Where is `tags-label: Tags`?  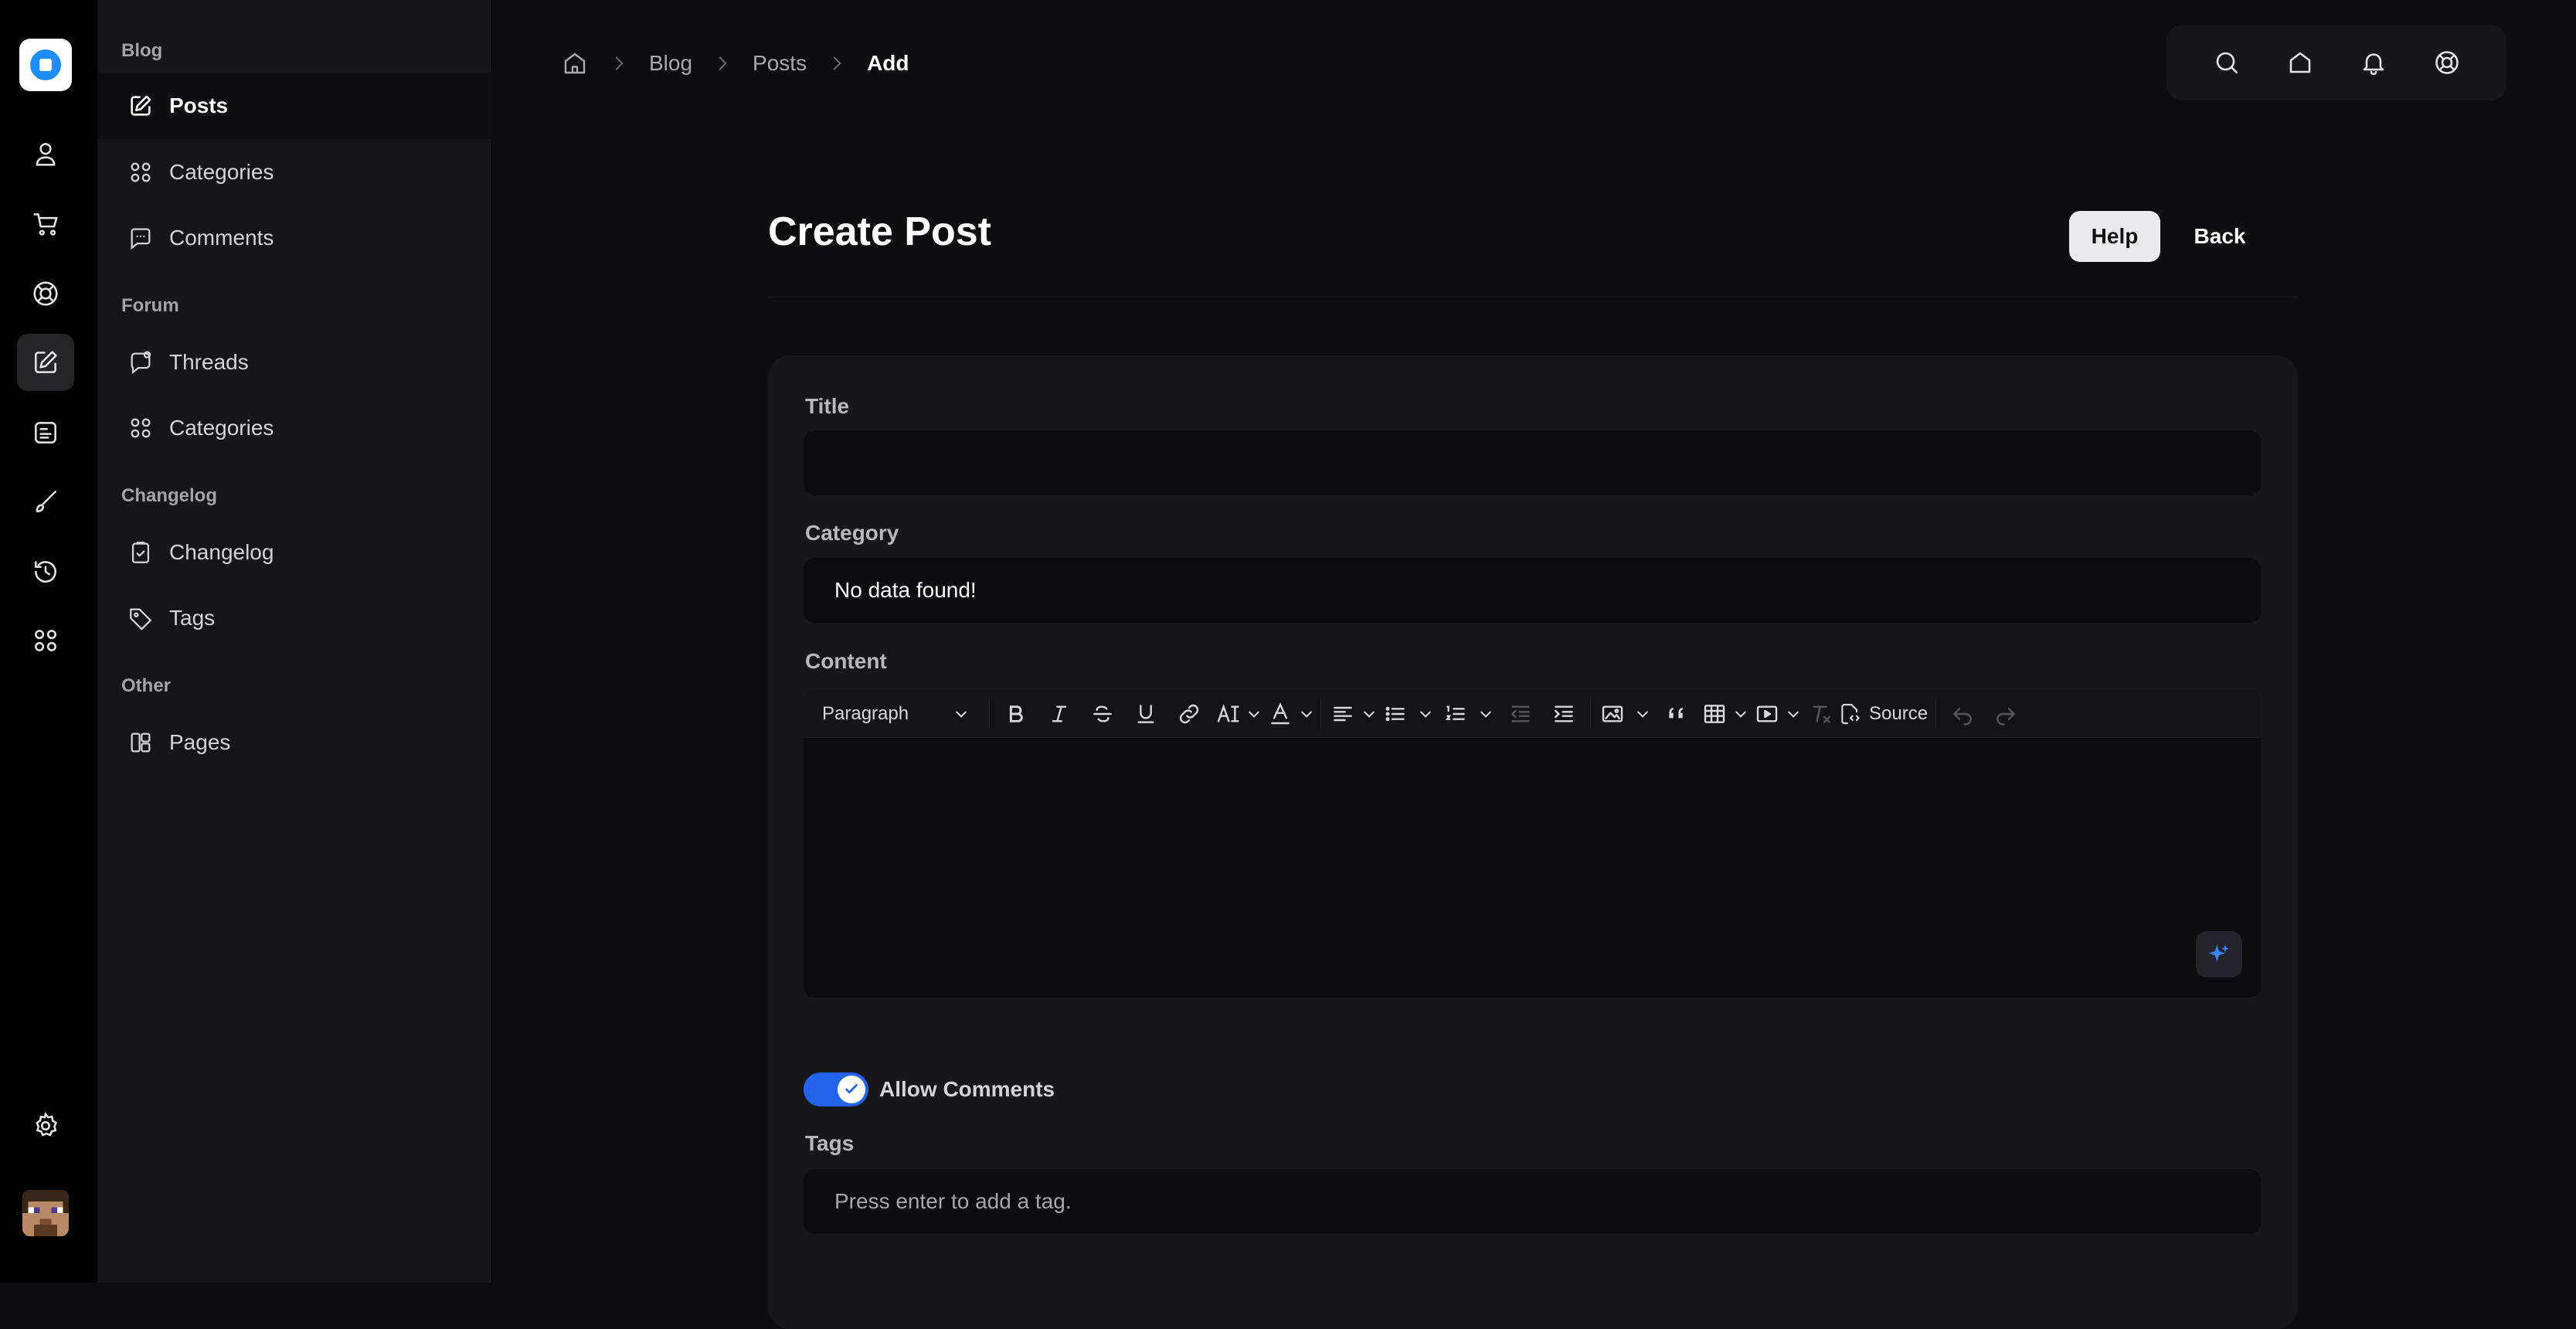 tags-label: Tags is located at coordinates (830, 1143).